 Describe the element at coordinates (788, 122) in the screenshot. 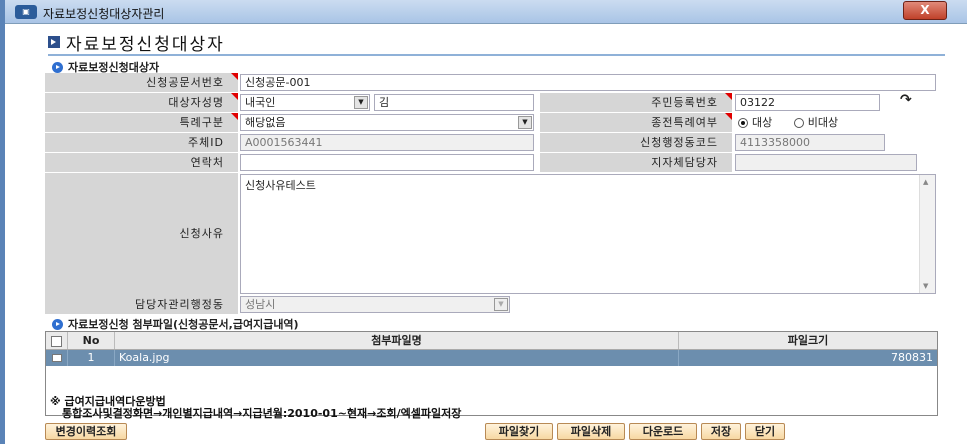

I see `prev-special-radio-group: 대상 비대상` at that location.